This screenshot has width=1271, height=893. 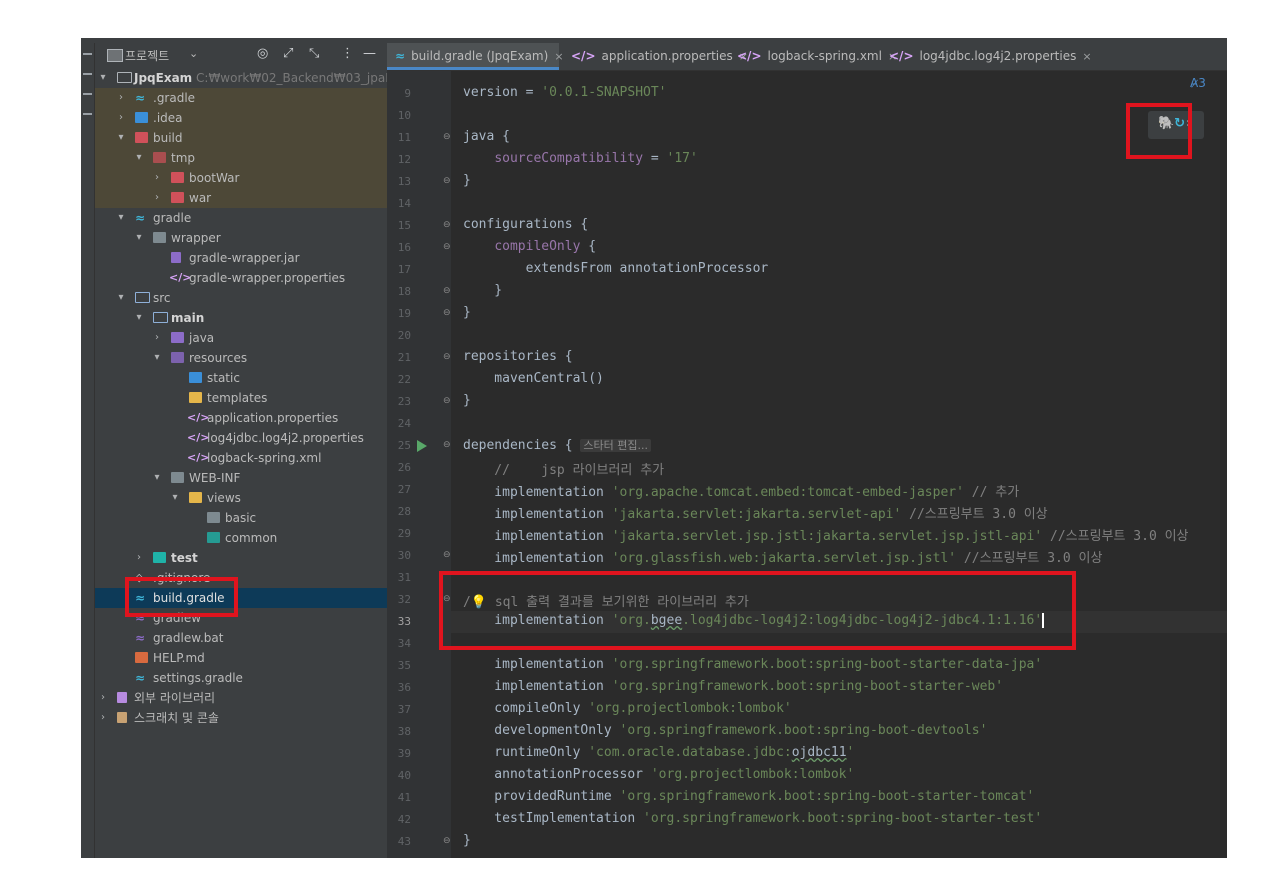 What do you see at coordinates (241, 218) in the screenshot?
I see `tree-item-gradle: ▾ ≈ gradle` at bounding box center [241, 218].